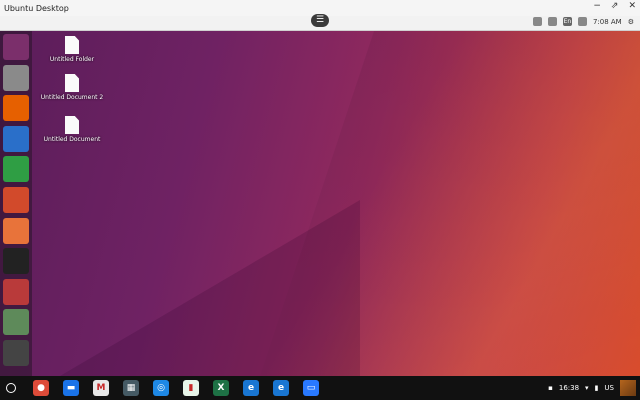  I want to click on desktop-icon-label: Untitled Document, so click(72, 139).